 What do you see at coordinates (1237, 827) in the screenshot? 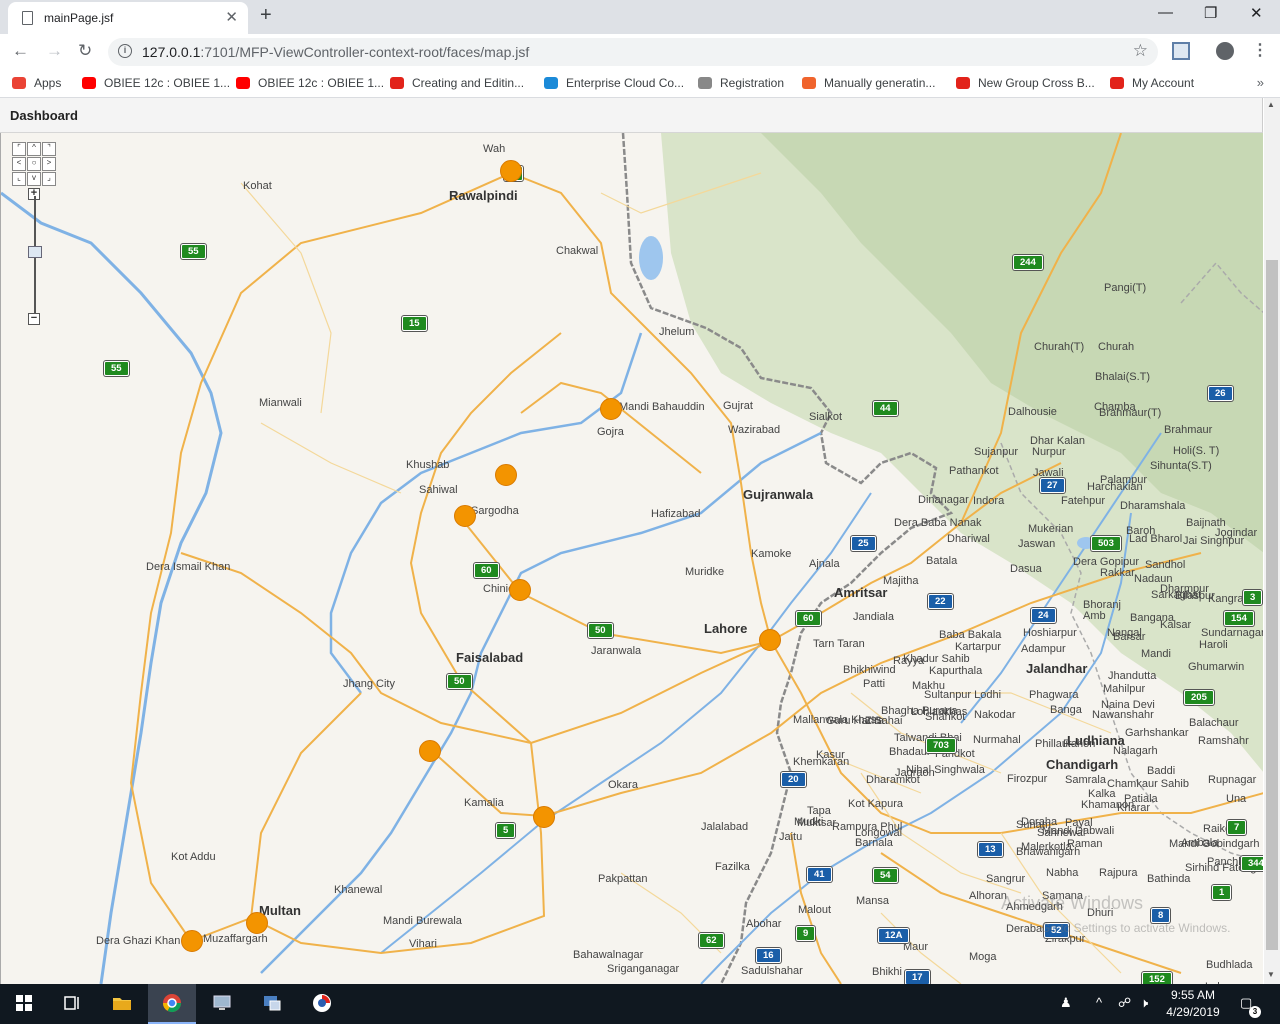
I see `highway-shield: 7` at bounding box center [1237, 827].